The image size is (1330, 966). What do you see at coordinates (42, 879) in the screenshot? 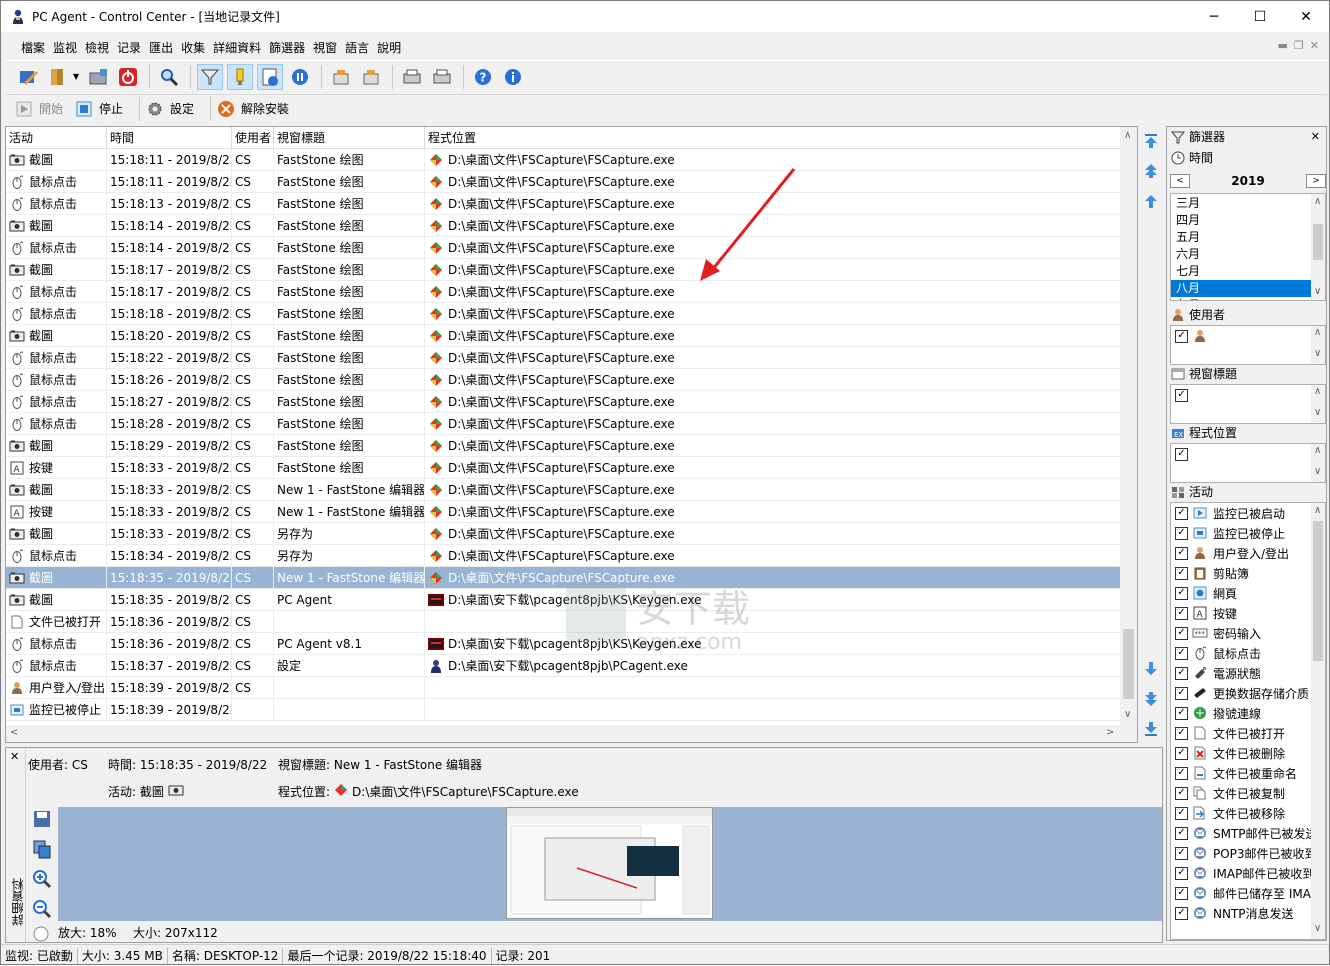
I see `zoom-in-icon` at bounding box center [42, 879].